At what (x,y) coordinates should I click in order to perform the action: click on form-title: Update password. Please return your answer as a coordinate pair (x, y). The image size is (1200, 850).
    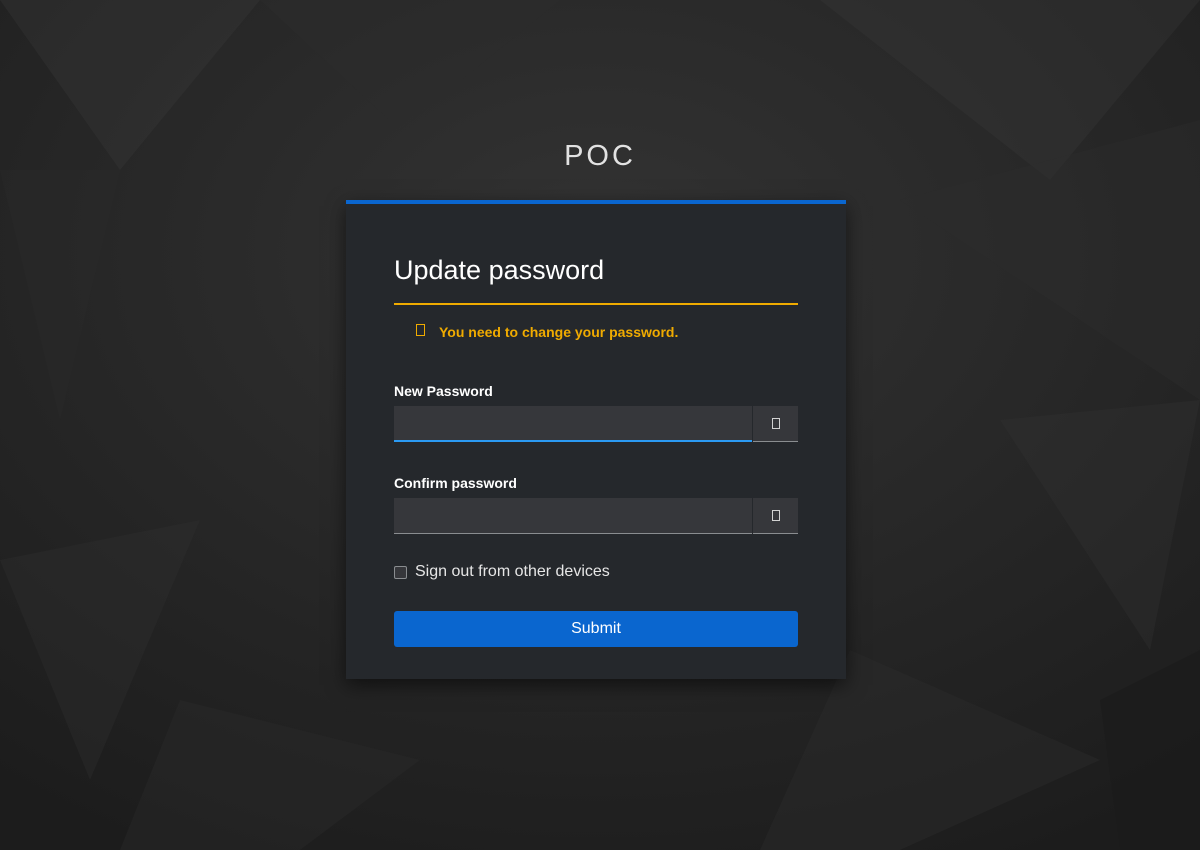
    Looking at the image, I should click on (499, 270).